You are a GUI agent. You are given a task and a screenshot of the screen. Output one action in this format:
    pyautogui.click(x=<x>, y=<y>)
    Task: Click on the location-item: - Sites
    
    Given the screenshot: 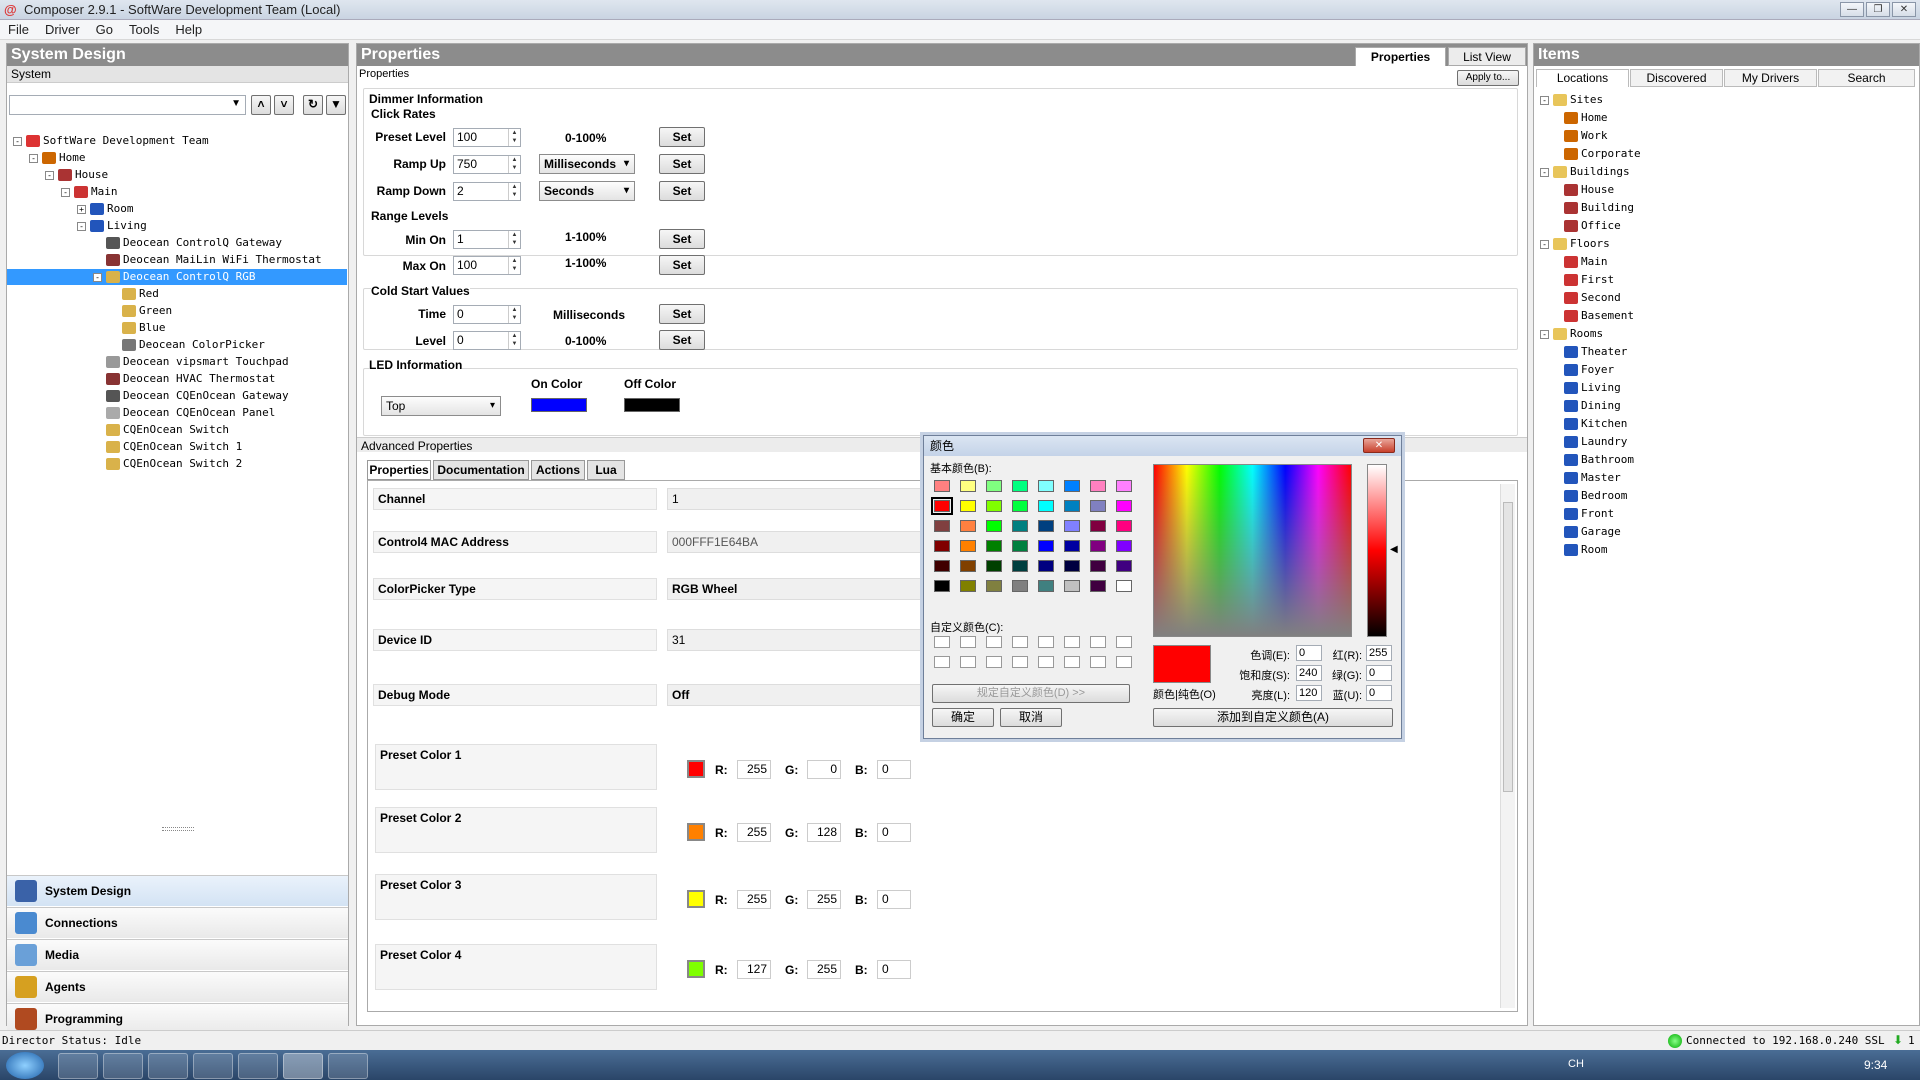 What is the action you would take?
    pyautogui.click(x=1571, y=100)
    